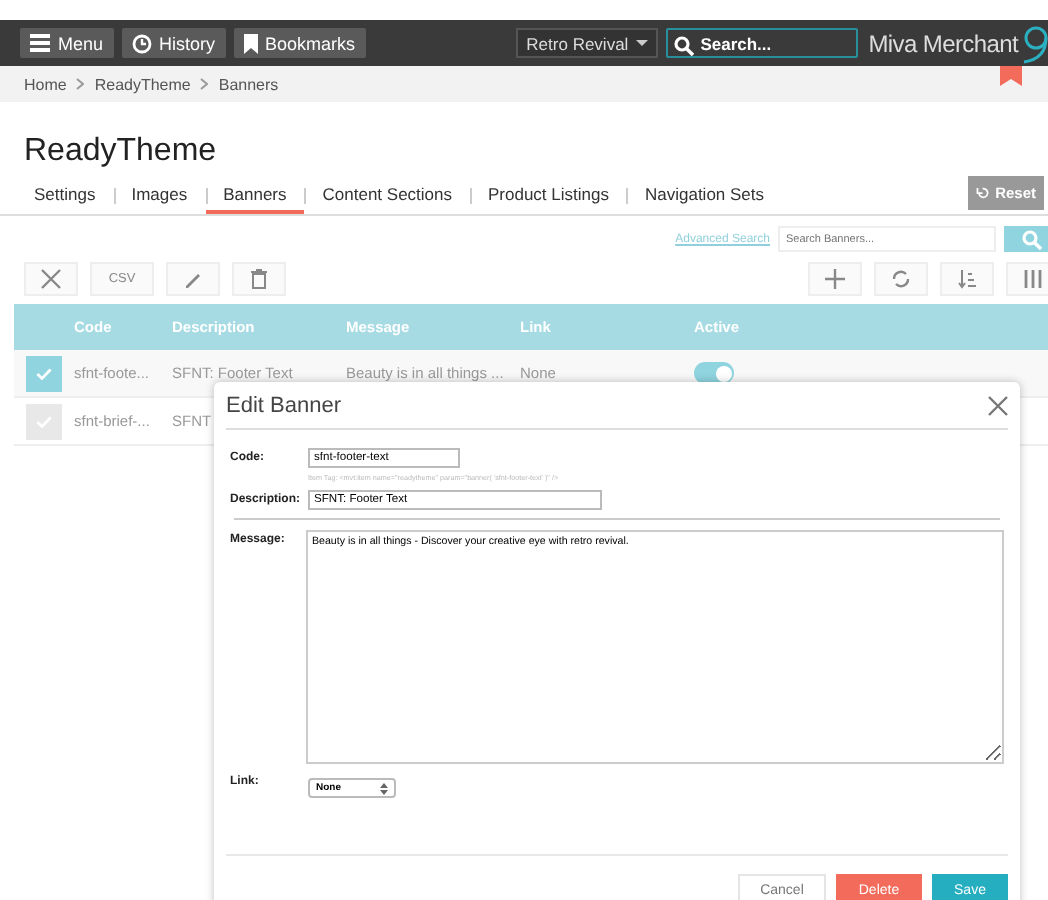 This screenshot has width=1048, height=900. I want to click on page-title: ReadyTheme, so click(120, 151).